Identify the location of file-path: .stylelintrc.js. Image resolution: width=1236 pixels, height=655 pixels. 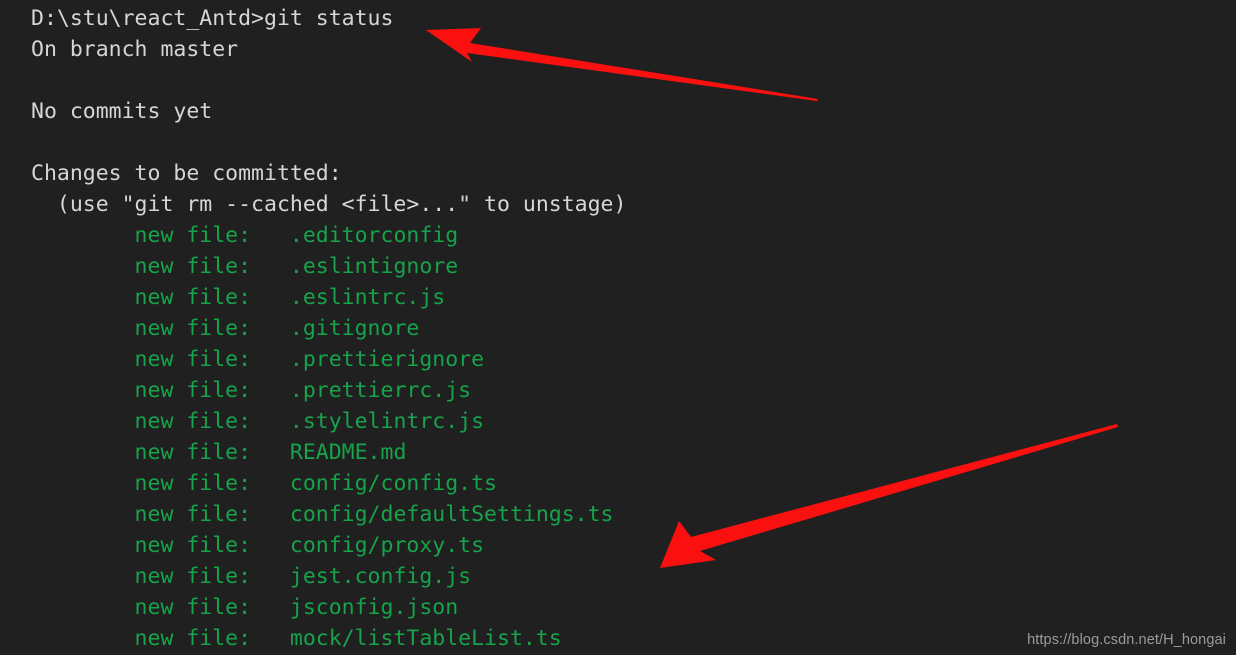
(387, 421).